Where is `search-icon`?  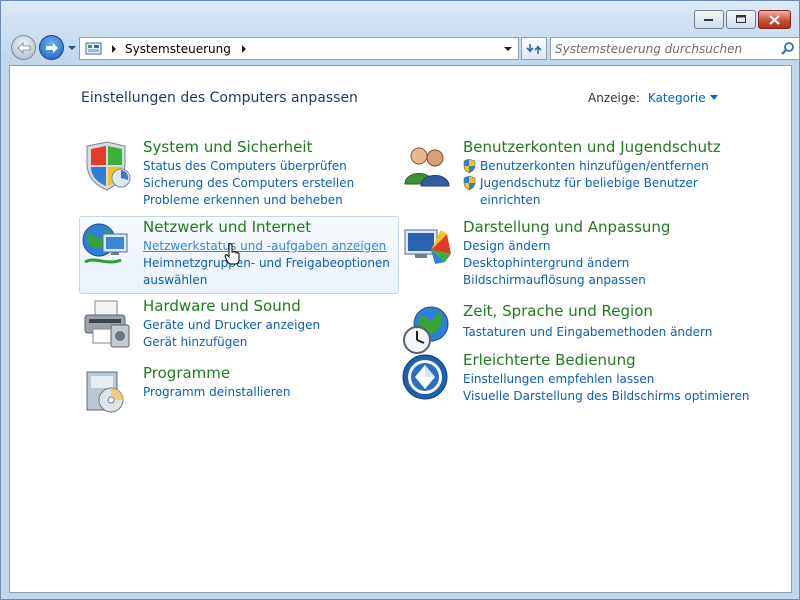 search-icon is located at coordinates (787, 48).